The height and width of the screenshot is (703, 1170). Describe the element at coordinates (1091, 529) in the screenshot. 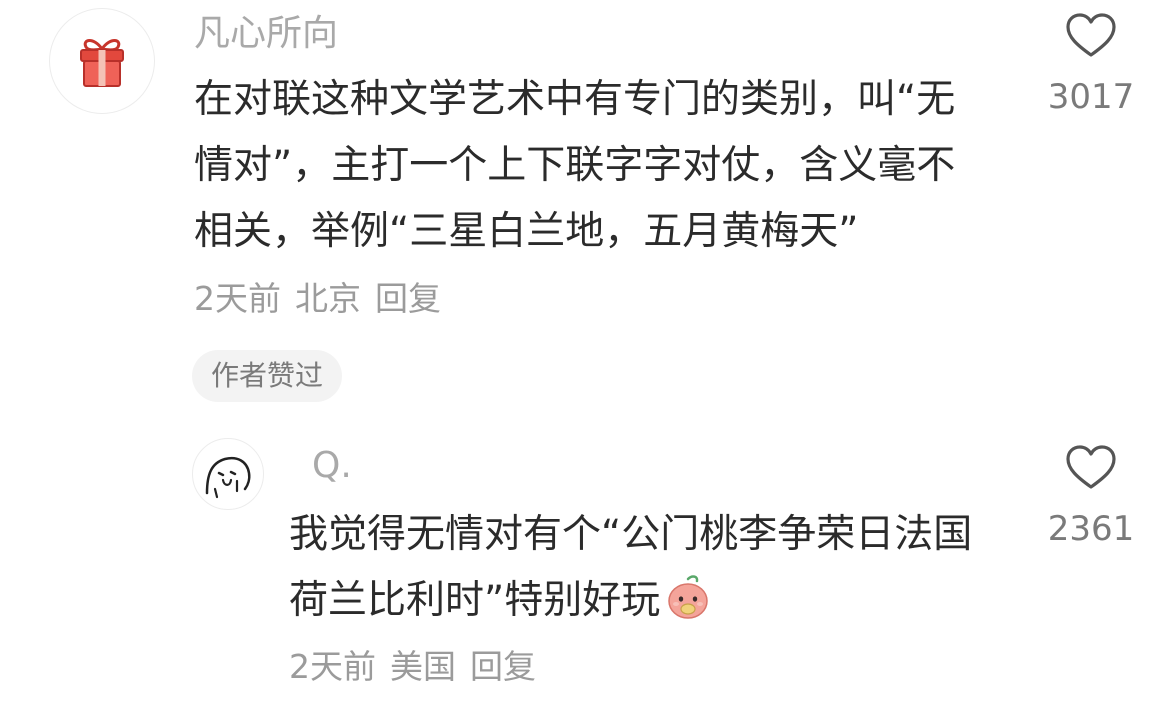

I see `reply-like-count: 2361` at that location.